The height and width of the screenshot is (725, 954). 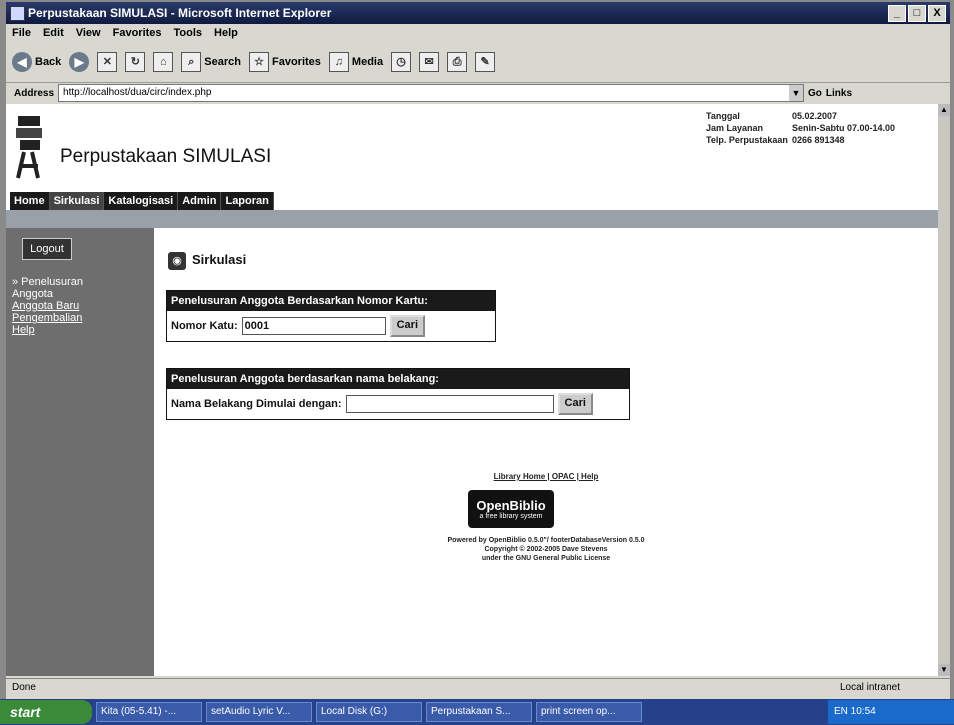 I want to click on go-button: Go, so click(x=815, y=93).